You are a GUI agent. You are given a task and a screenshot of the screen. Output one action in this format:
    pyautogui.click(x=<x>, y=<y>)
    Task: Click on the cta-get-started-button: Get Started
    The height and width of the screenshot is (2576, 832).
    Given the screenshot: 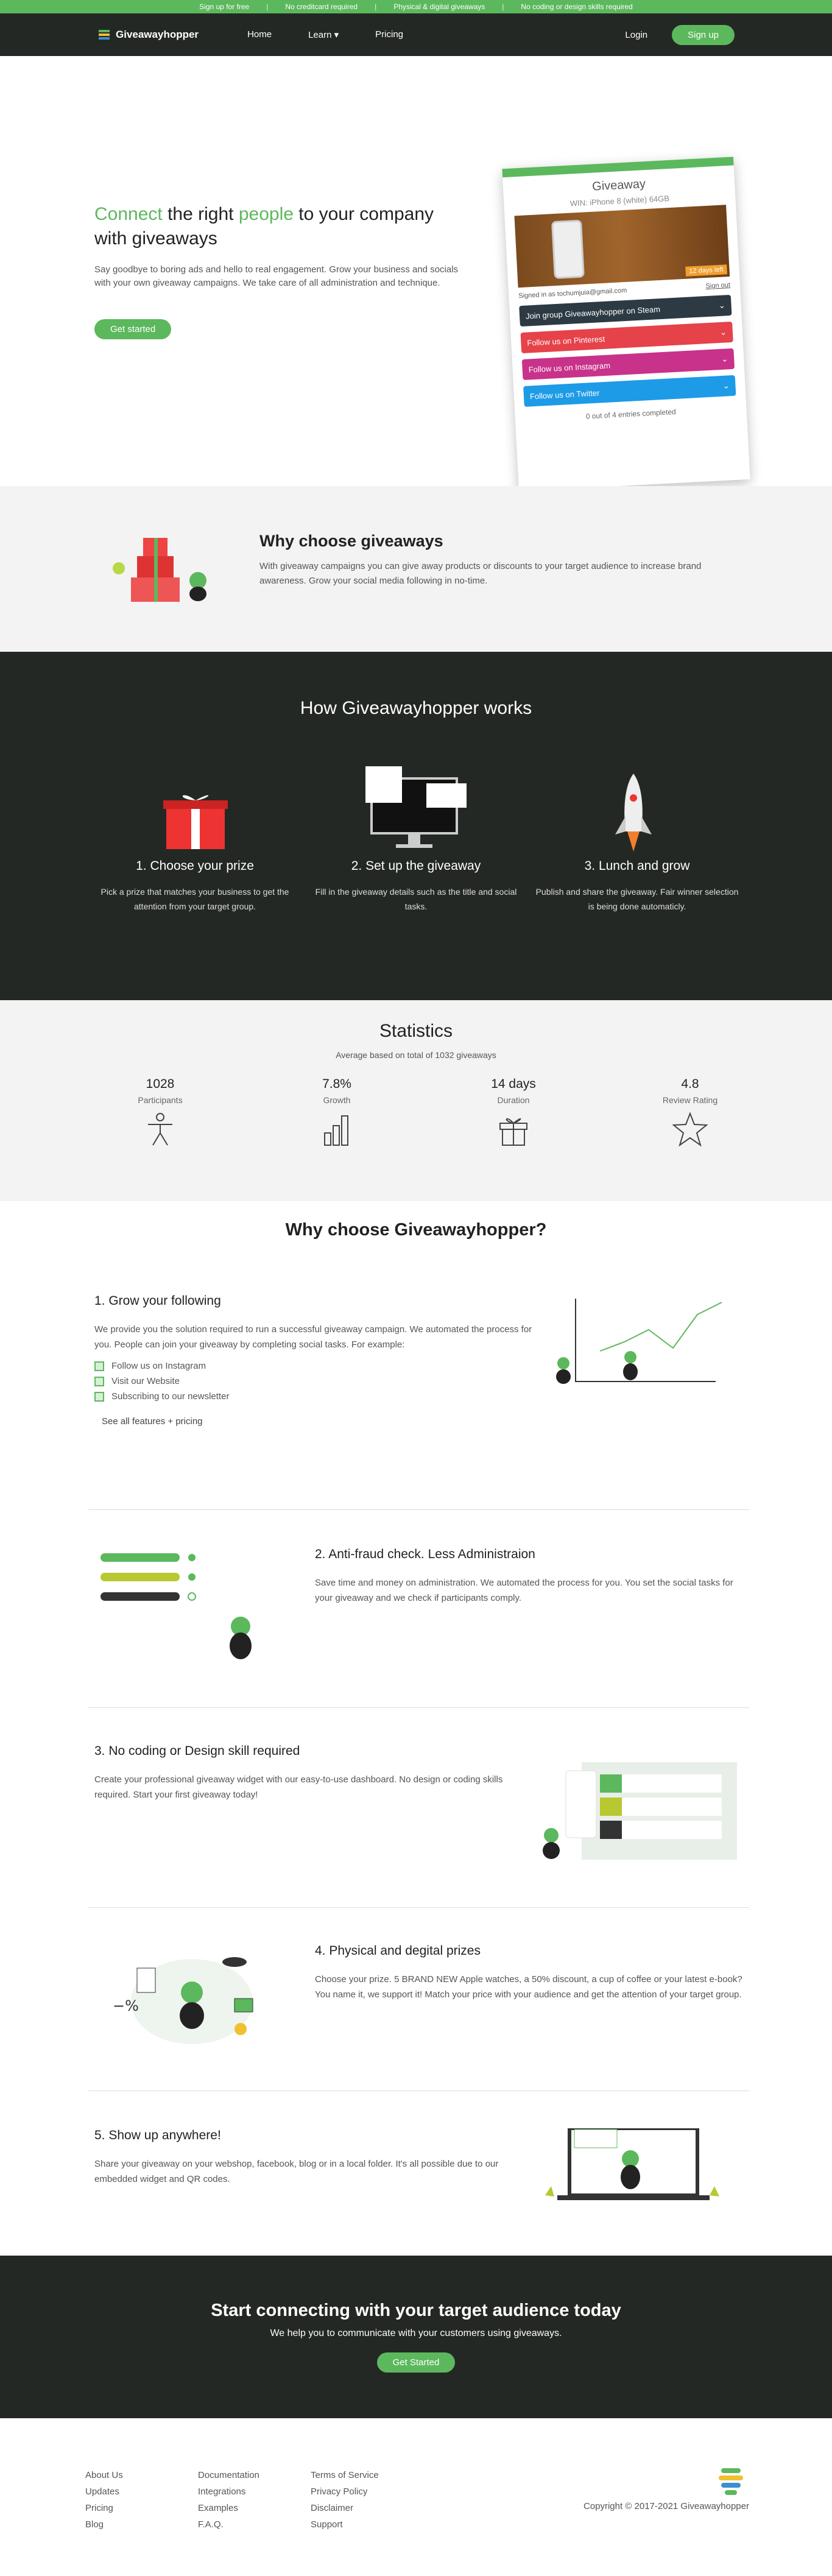 What is the action you would take?
    pyautogui.click(x=416, y=2362)
    